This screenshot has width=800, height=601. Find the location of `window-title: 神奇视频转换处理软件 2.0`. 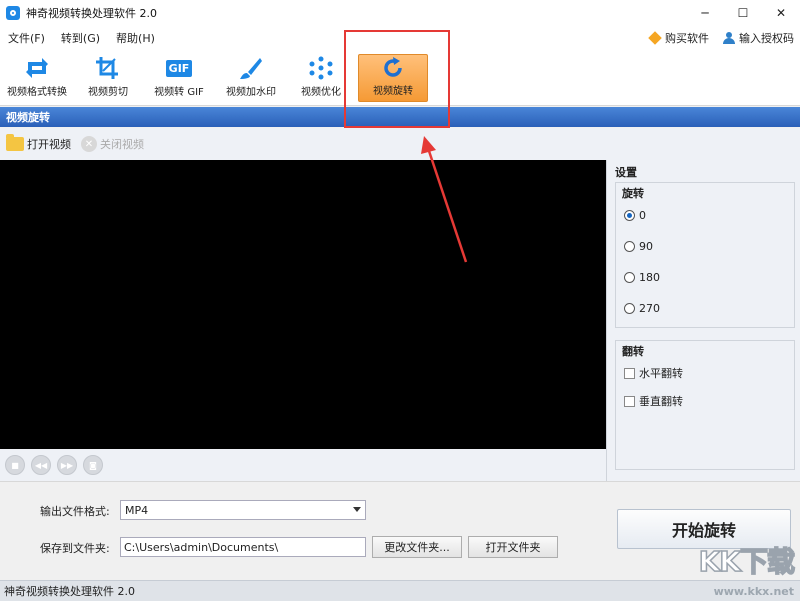

window-title: 神奇视频转换处理软件 2.0 is located at coordinates (91, 13).